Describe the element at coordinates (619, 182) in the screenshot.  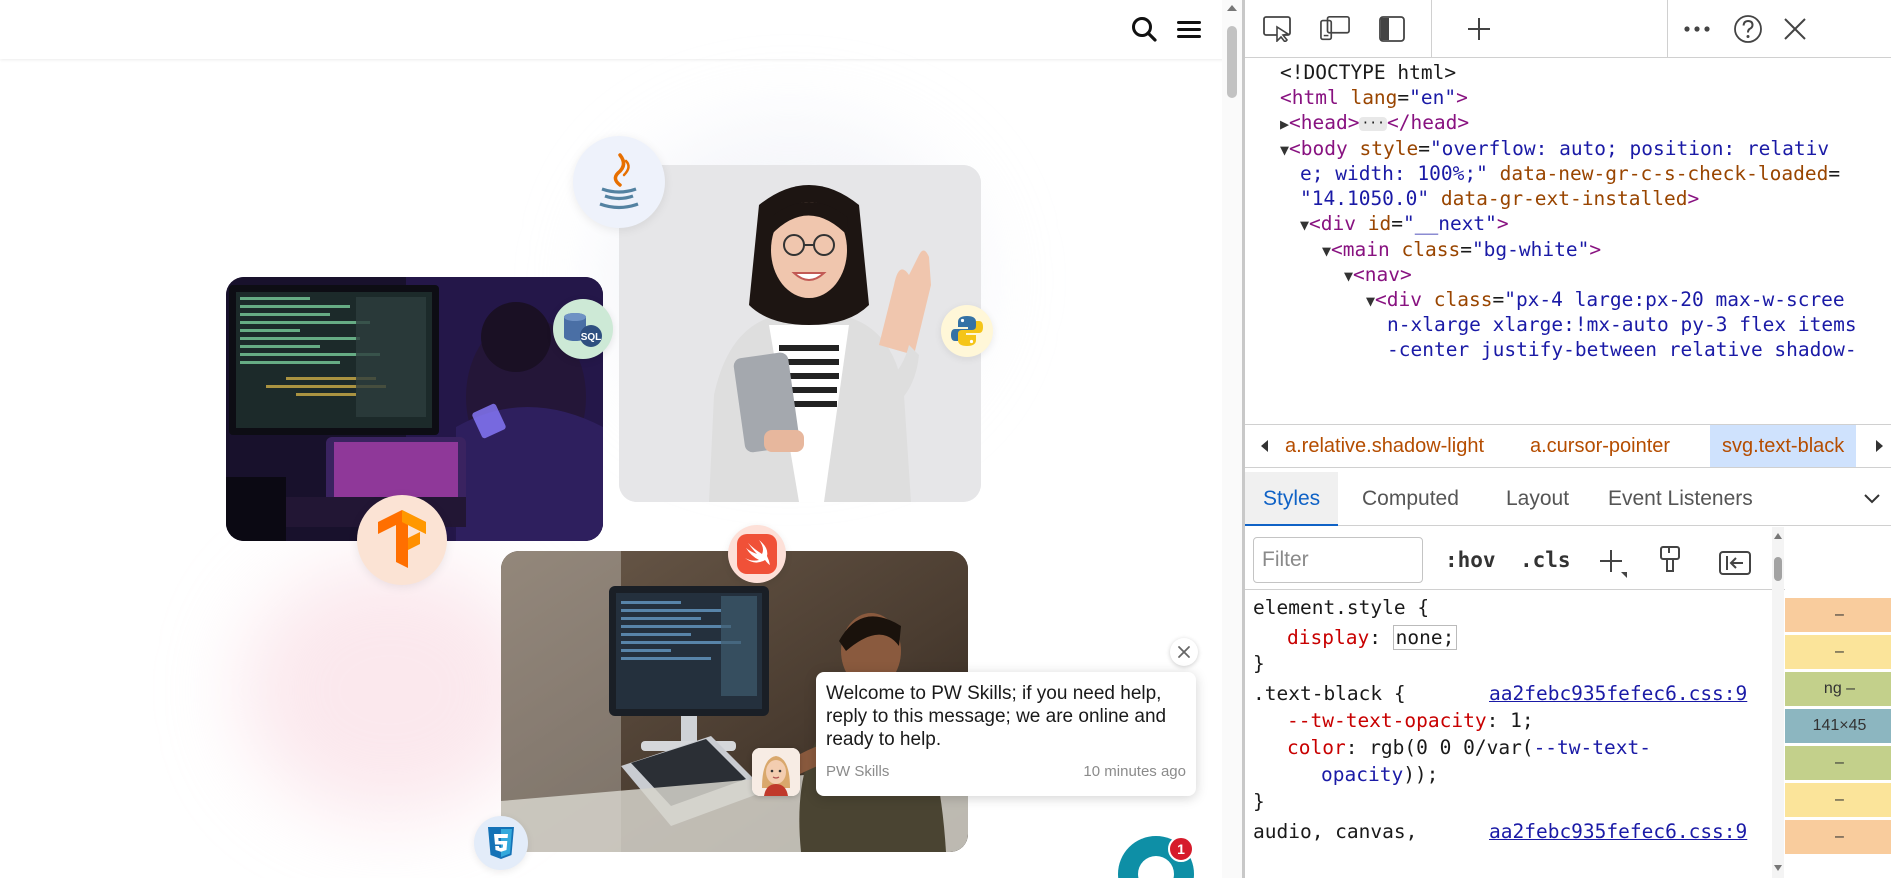
I see `java-icon` at that location.